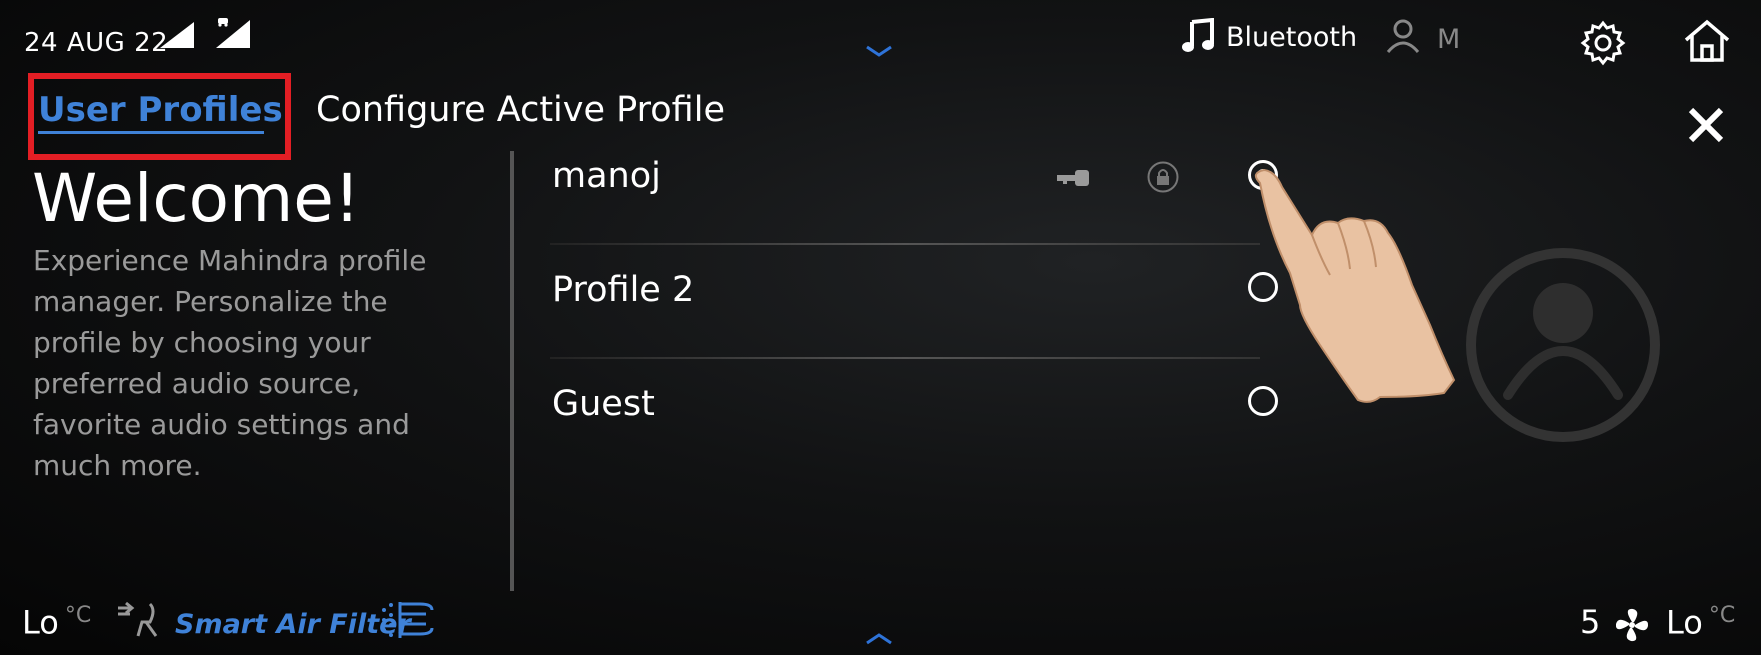 The width and height of the screenshot is (1761, 655). What do you see at coordinates (1563, 345) in the screenshot?
I see `avatar-icon` at bounding box center [1563, 345].